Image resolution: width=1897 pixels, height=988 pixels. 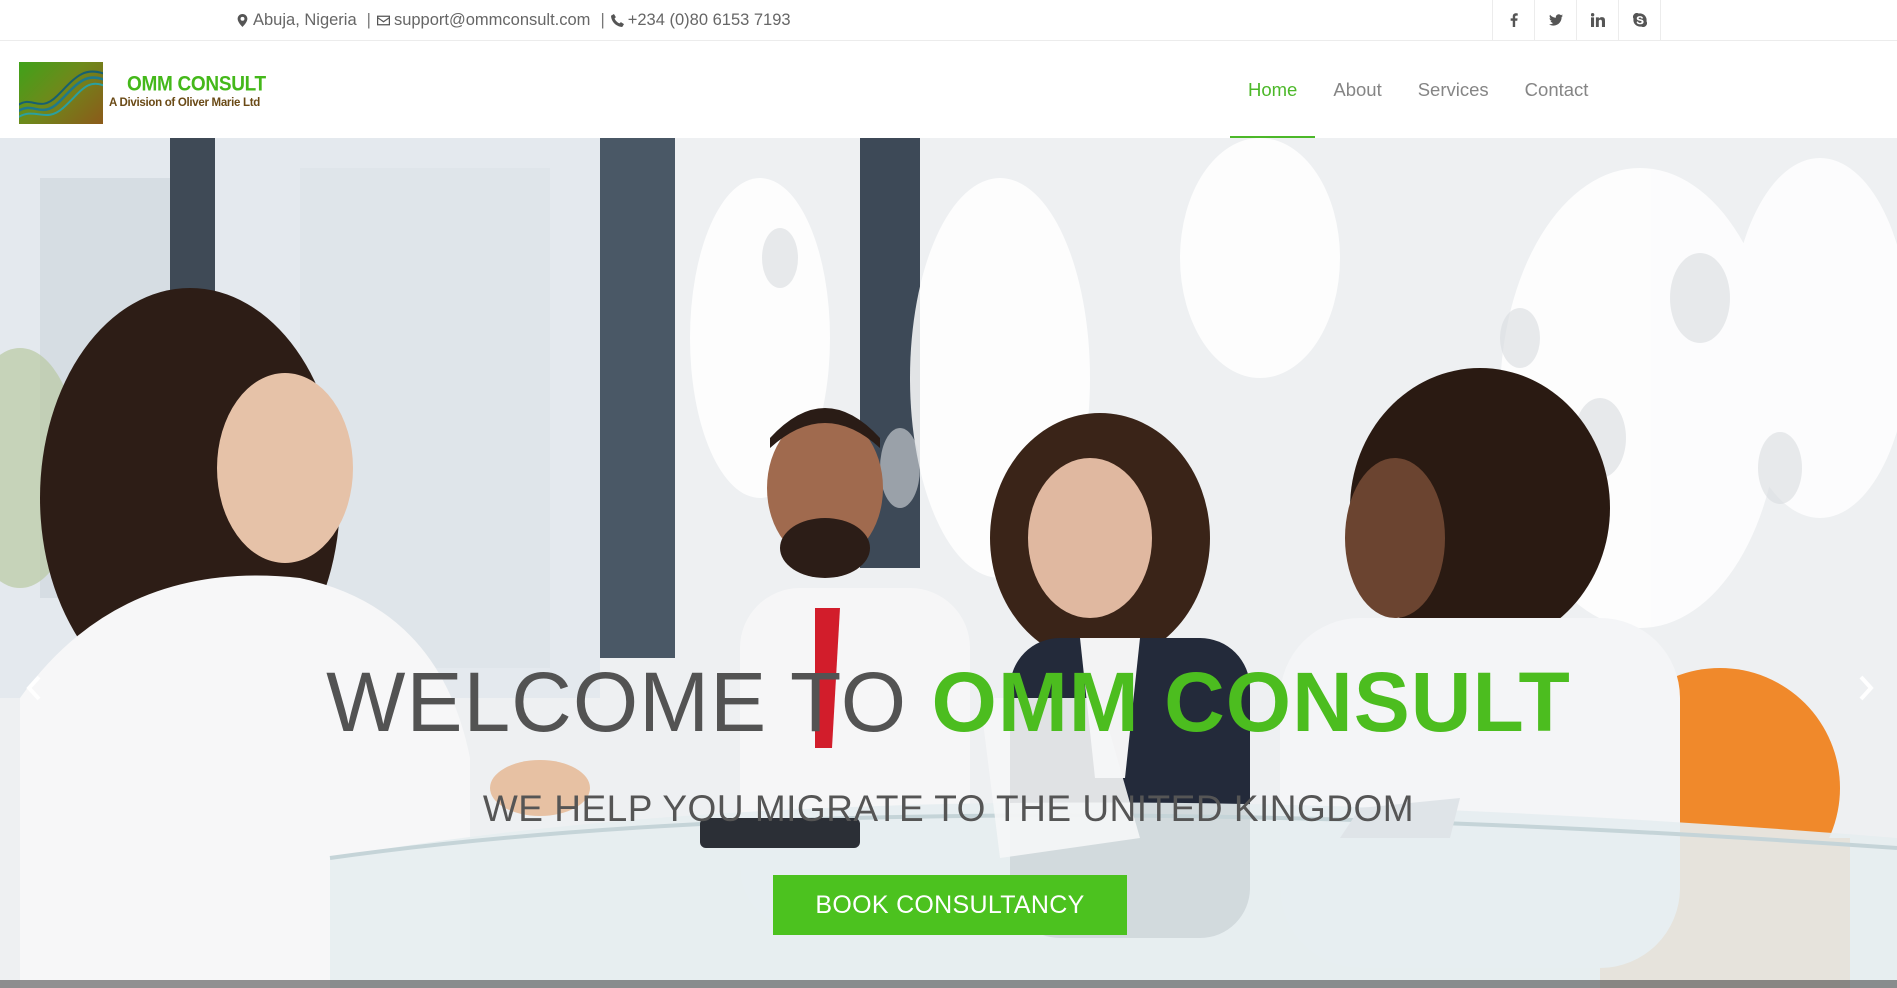 What do you see at coordinates (196, 84) in the screenshot?
I see `logo-title: OMM CONSULT` at bounding box center [196, 84].